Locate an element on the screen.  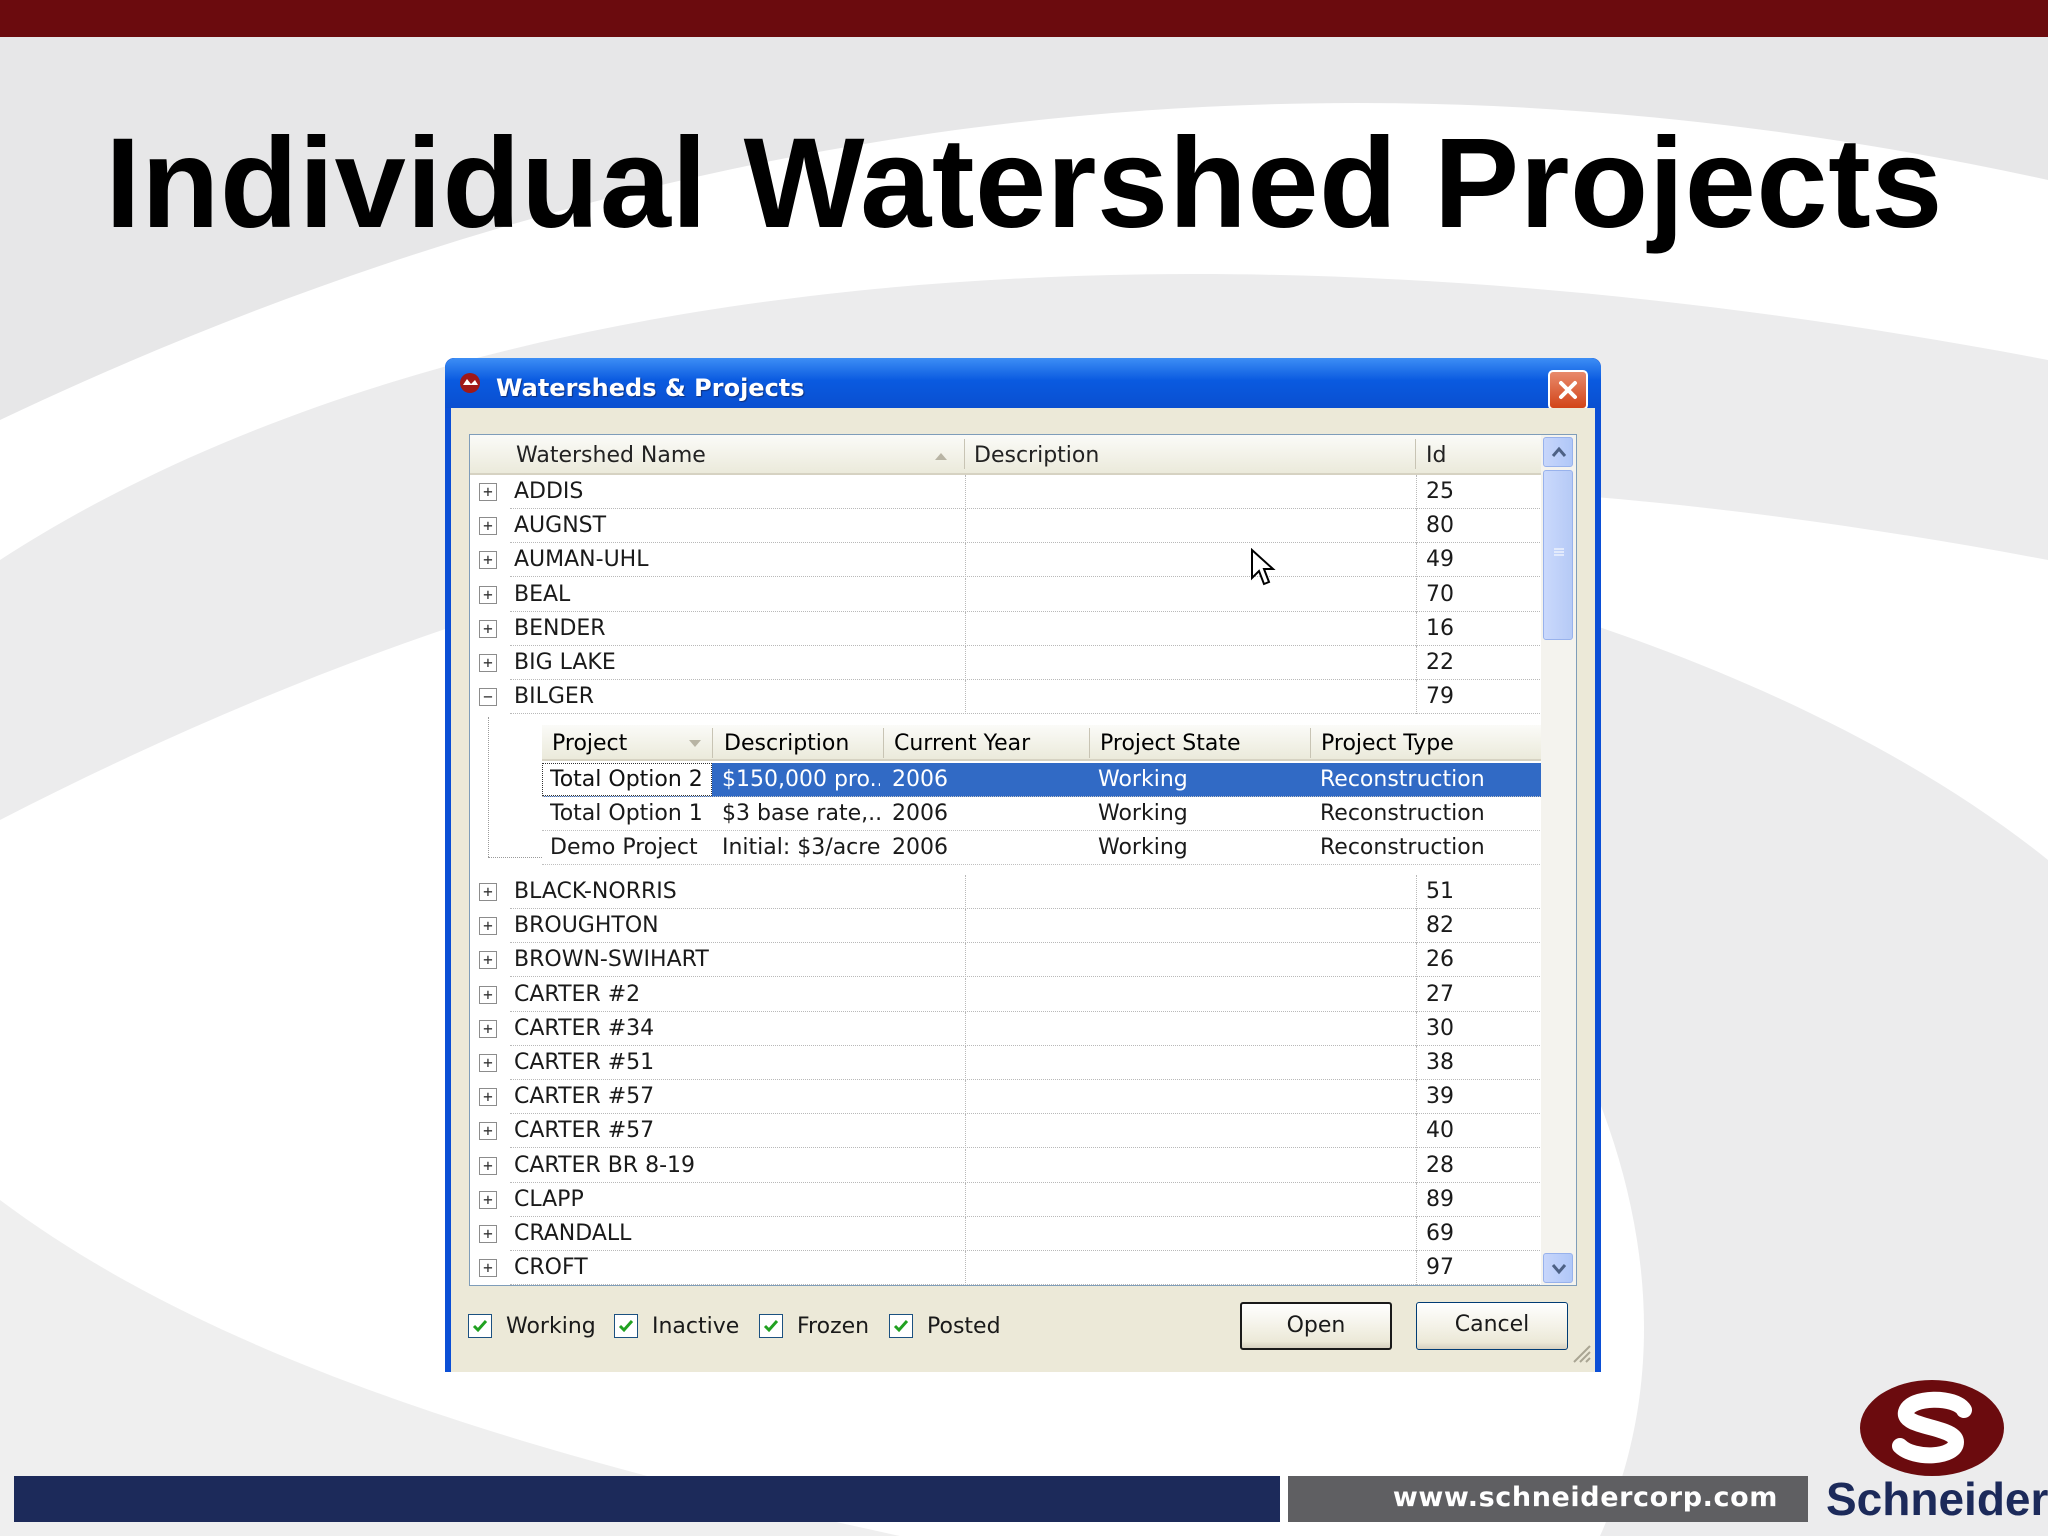
scroll-down-button is located at coordinates (1558, 1268).